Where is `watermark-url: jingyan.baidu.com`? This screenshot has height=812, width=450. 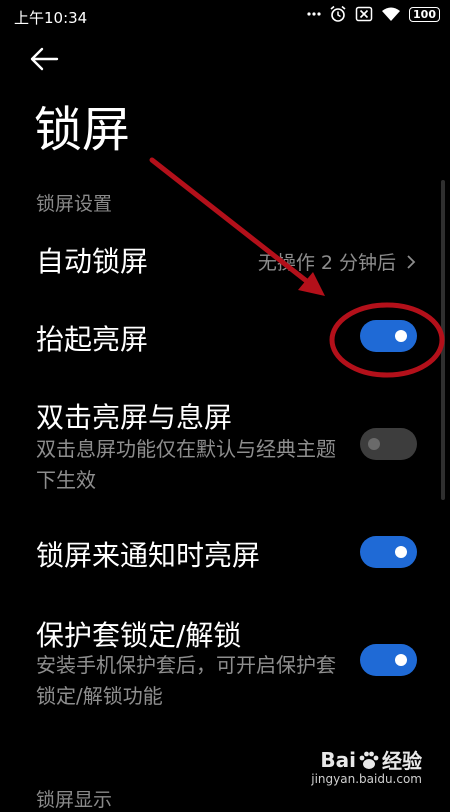
watermark-url: jingyan.baidu.com is located at coordinates (366, 779).